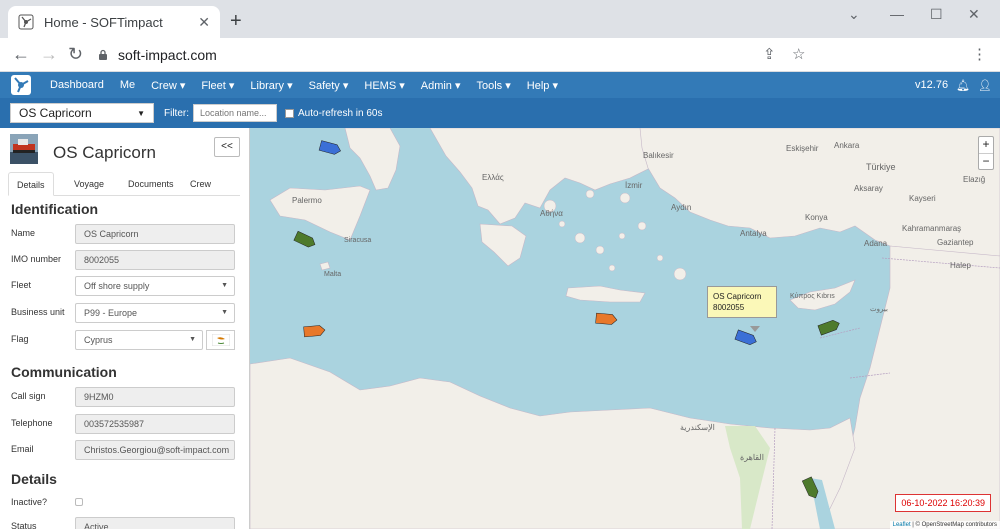 The image size is (1000, 529). I want to click on status-label: Status, so click(24, 525).